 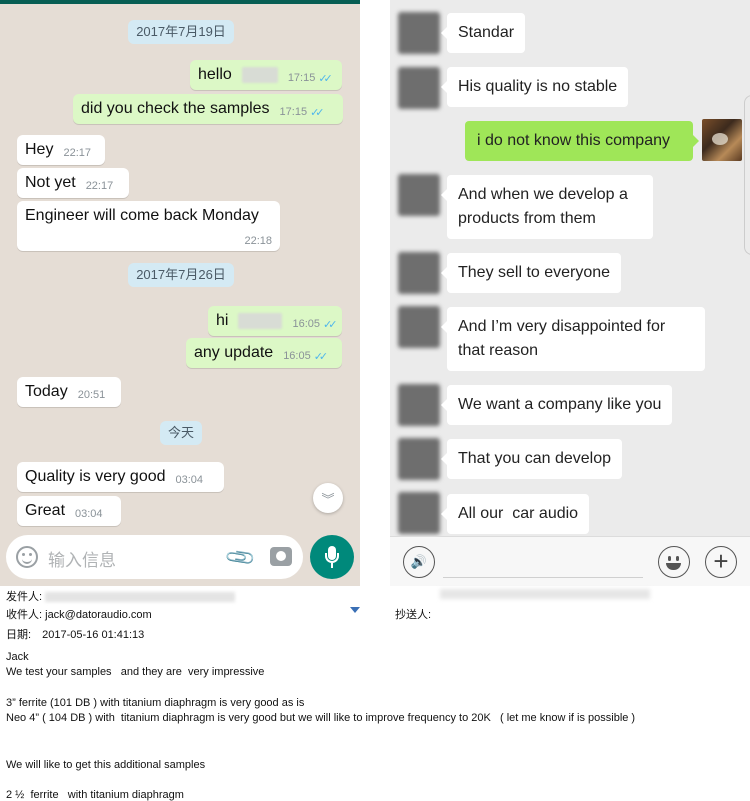 I want to click on message-text: Today, so click(x=46, y=391).